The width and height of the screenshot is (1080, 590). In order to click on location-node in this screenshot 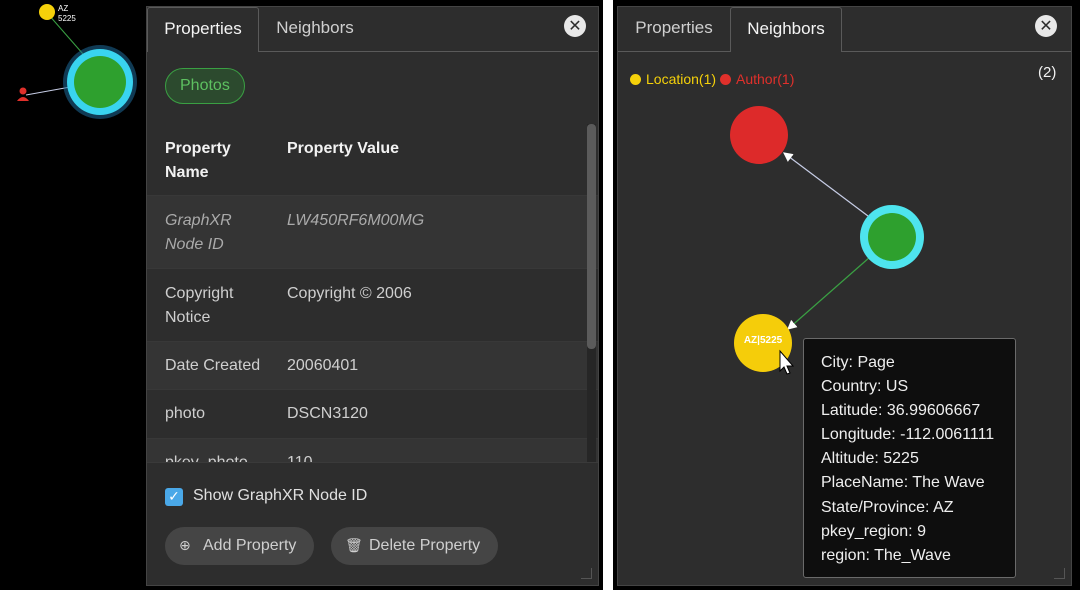, I will do `click(47, 12)`.